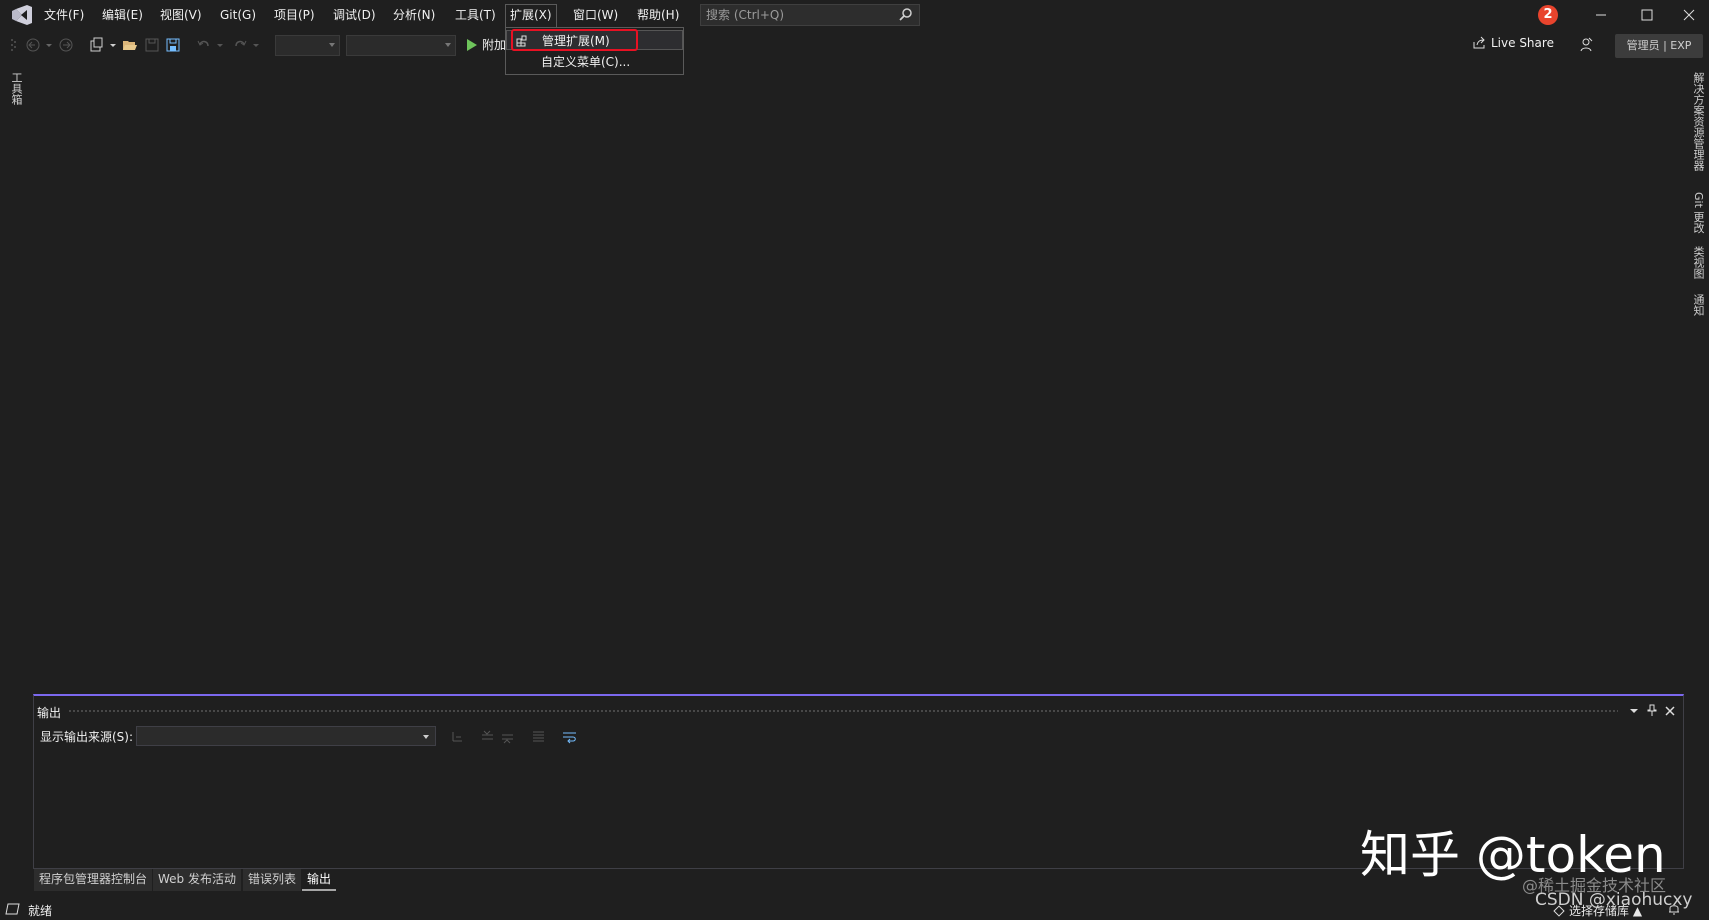  I want to click on output-panel-title: 输出, so click(49, 713).